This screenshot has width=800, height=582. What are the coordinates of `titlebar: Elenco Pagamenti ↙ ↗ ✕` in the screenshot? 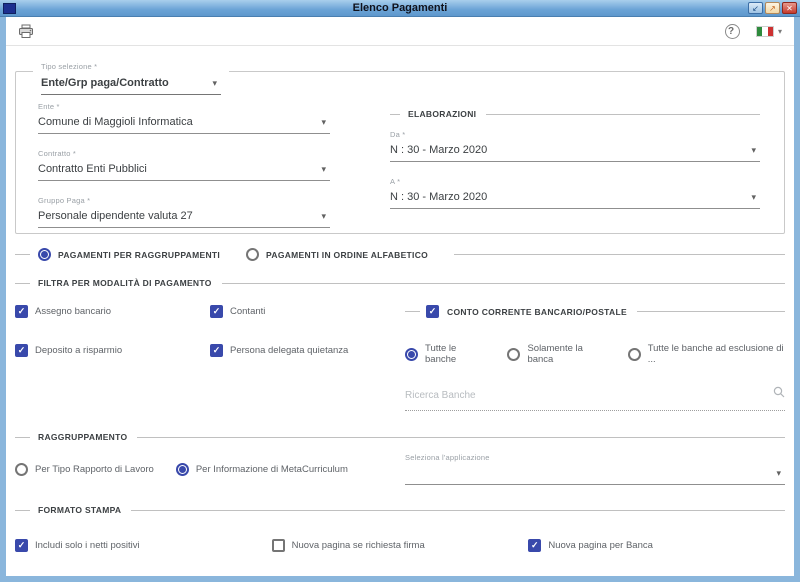 It's located at (400, 8).